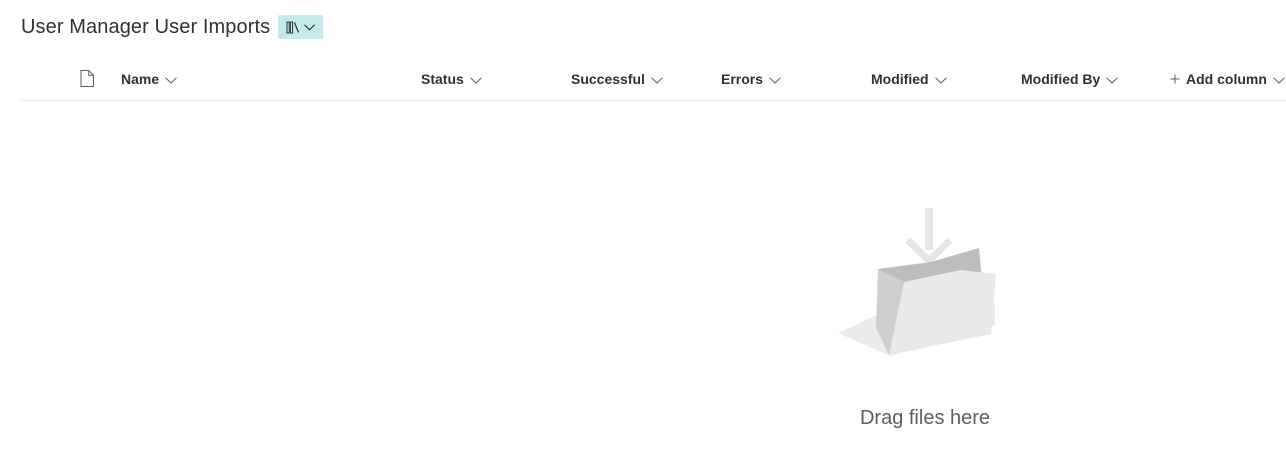 This screenshot has width=1286, height=450. I want to click on column-label: Name, so click(140, 78).